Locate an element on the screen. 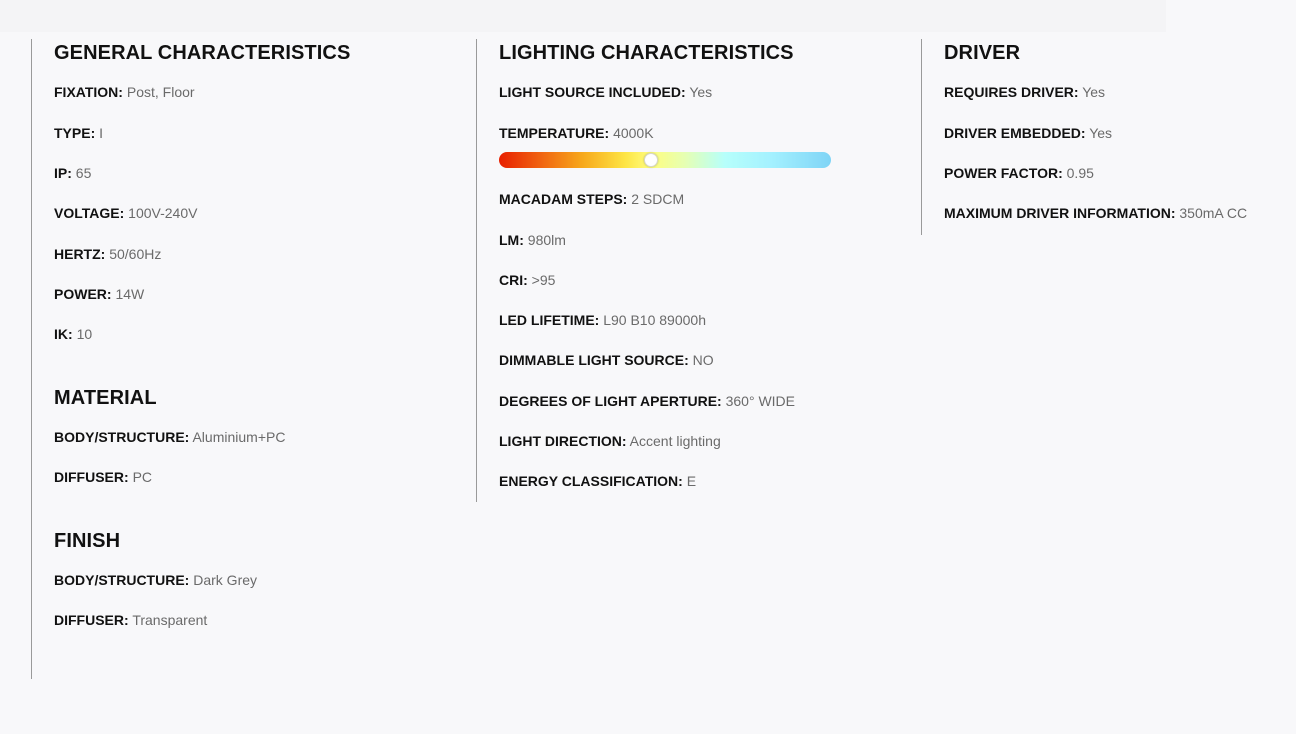 This screenshot has height=734, width=1296. spec-ik: IK: 10 is located at coordinates (252, 334).